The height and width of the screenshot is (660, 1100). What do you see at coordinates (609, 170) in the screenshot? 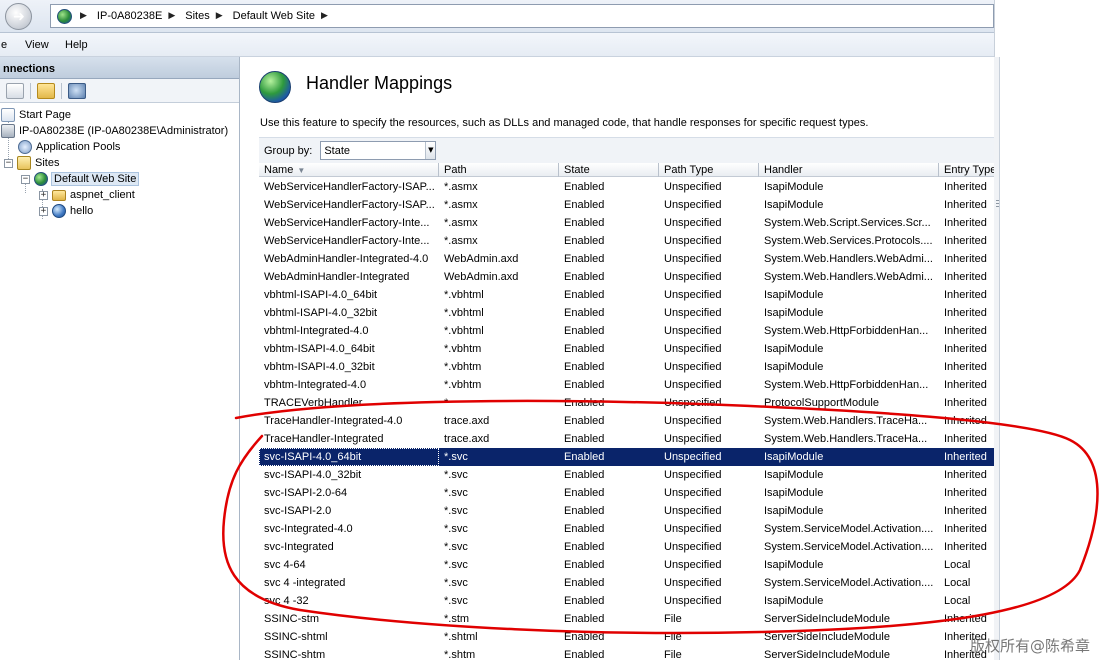
I see `column-header-state: State` at bounding box center [609, 170].